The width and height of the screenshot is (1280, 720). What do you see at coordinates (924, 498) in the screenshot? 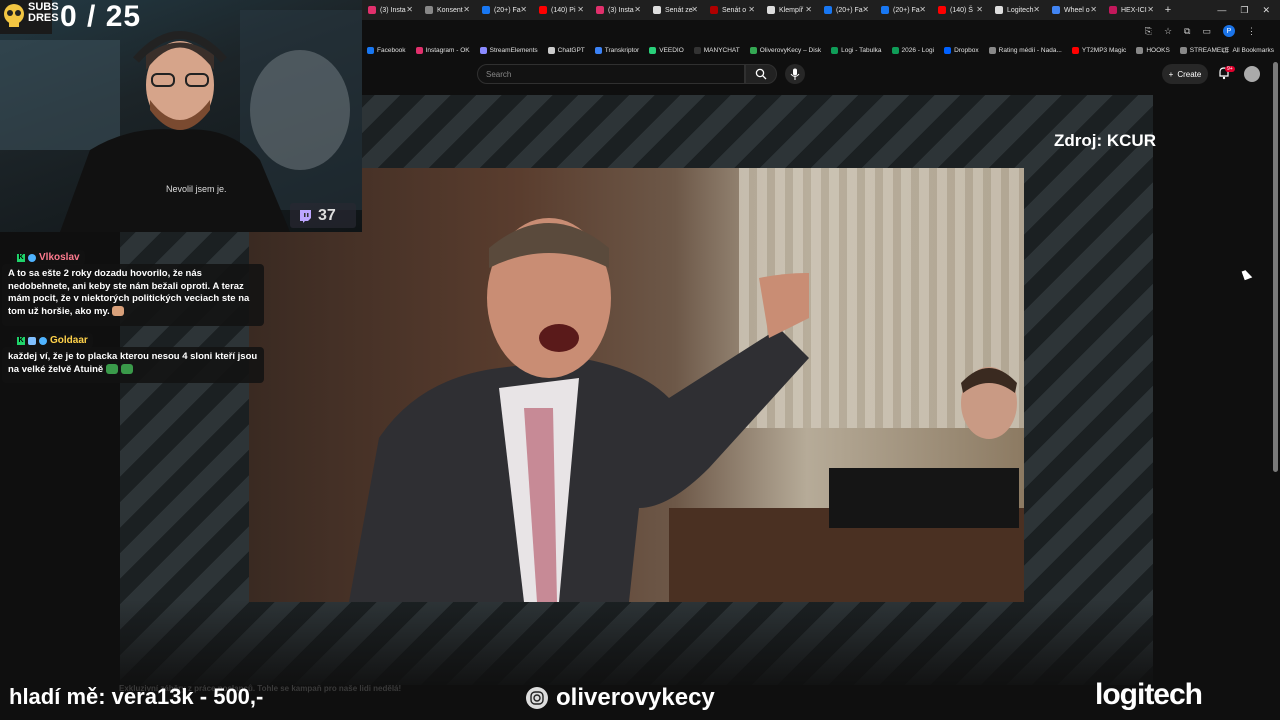
I see `photo-monitor` at bounding box center [924, 498].